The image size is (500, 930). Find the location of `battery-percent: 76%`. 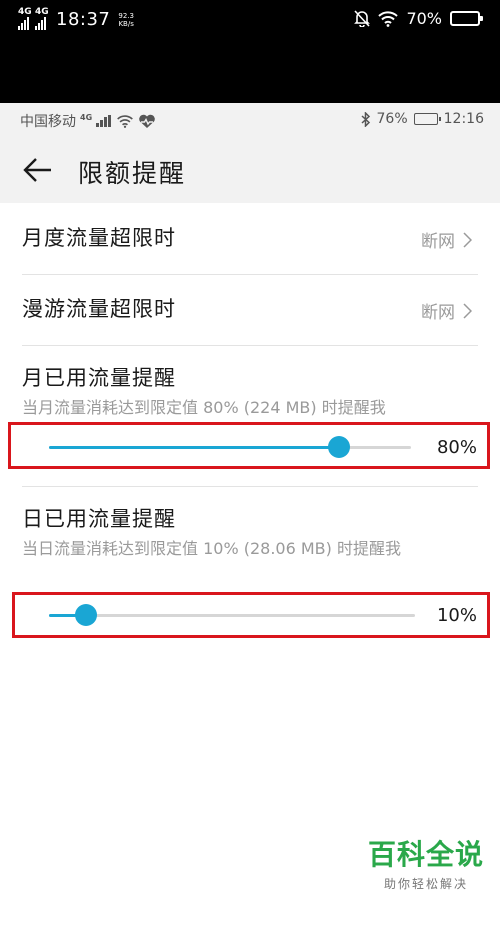

battery-percent: 76% is located at coordinates (392, 119).